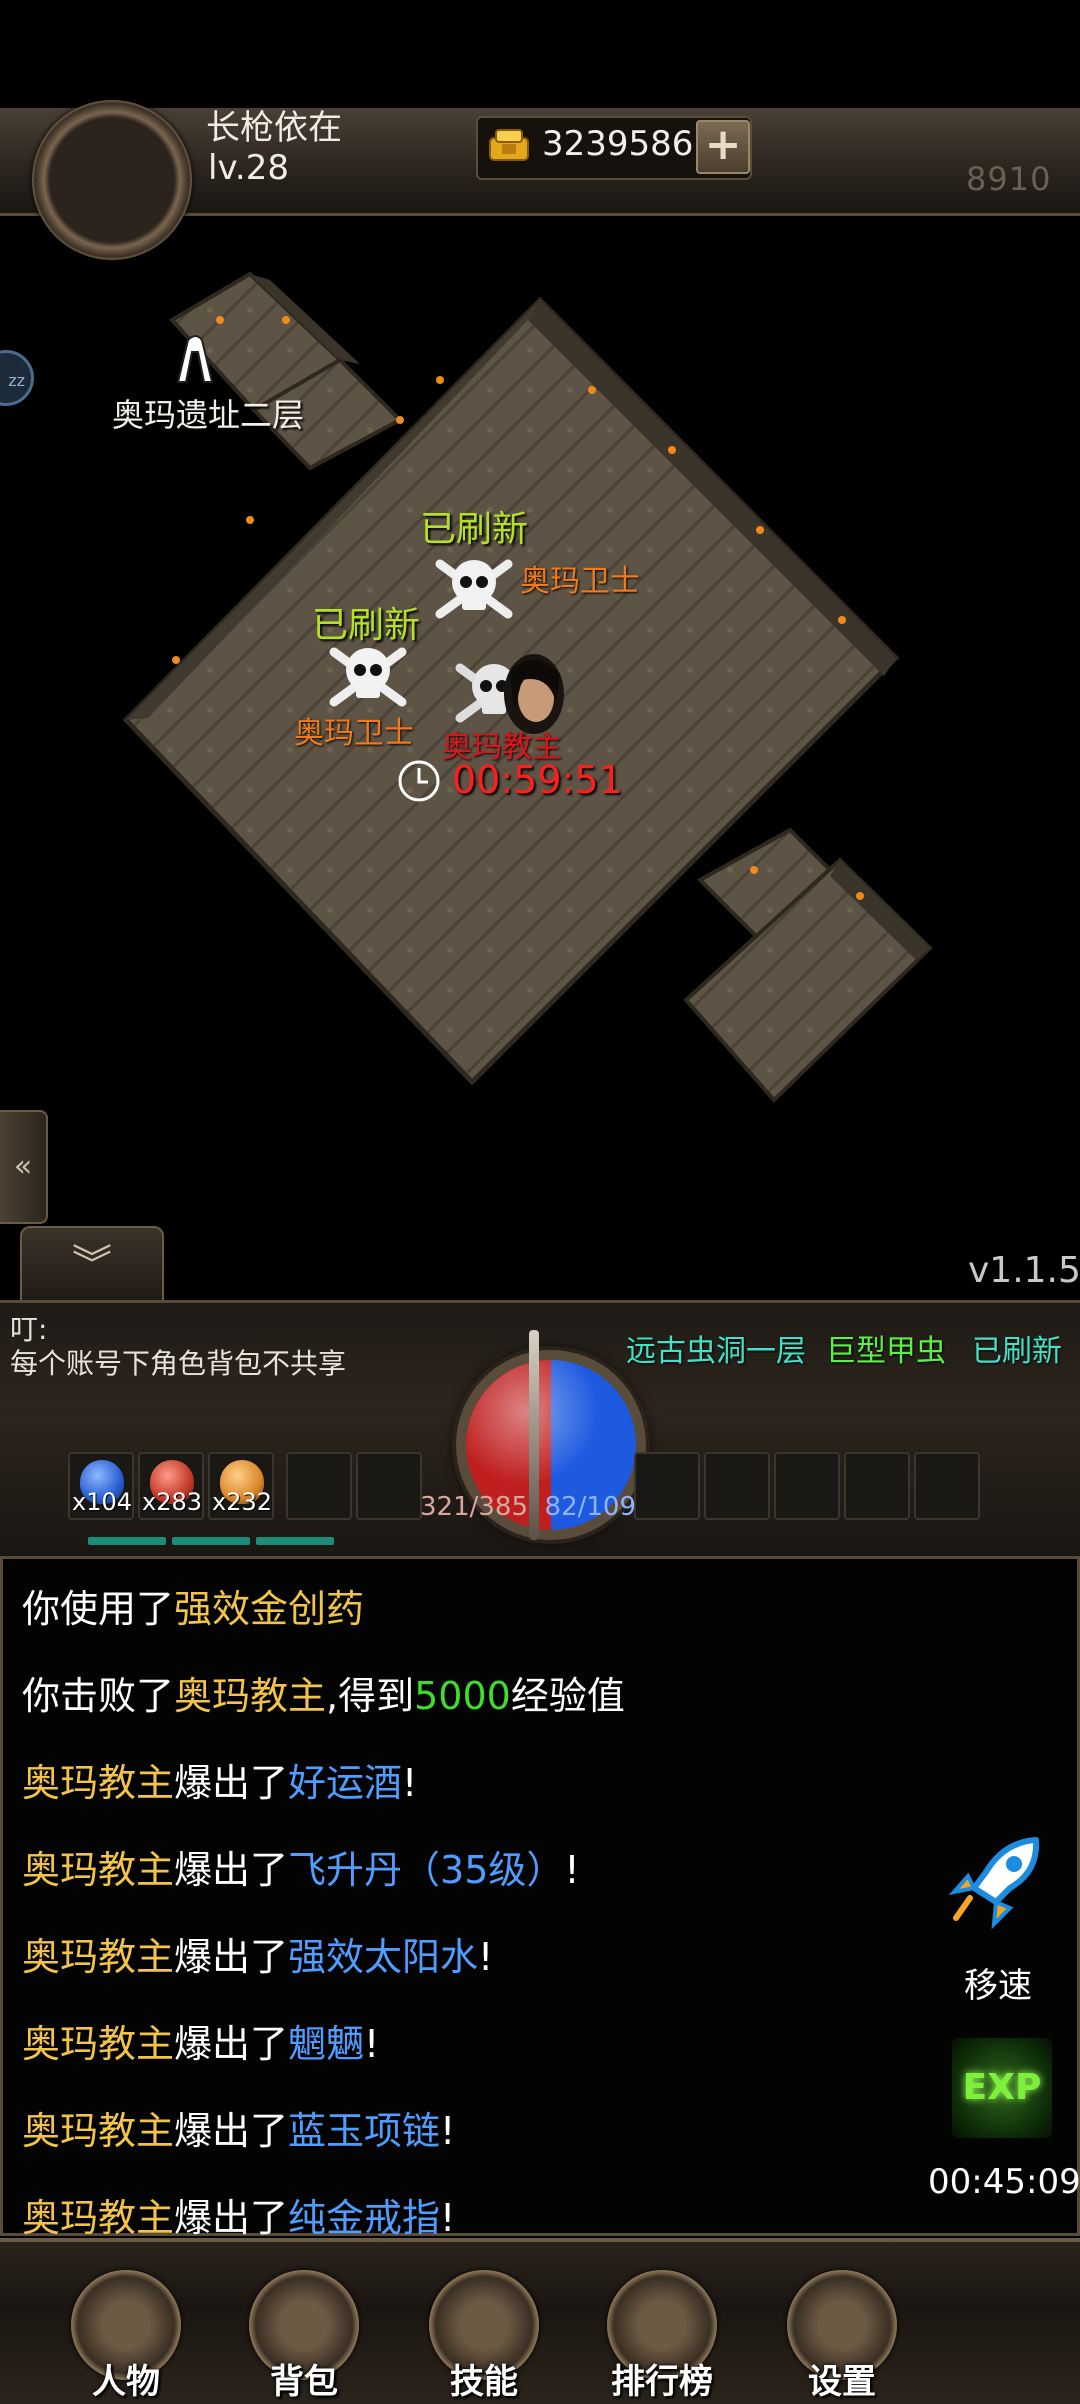 Image resolution: width=1080 pixels, height=2404 pixels. I want to click on chat-message: 奥玛教主爆出了好运酒!, so click(219, 1779).